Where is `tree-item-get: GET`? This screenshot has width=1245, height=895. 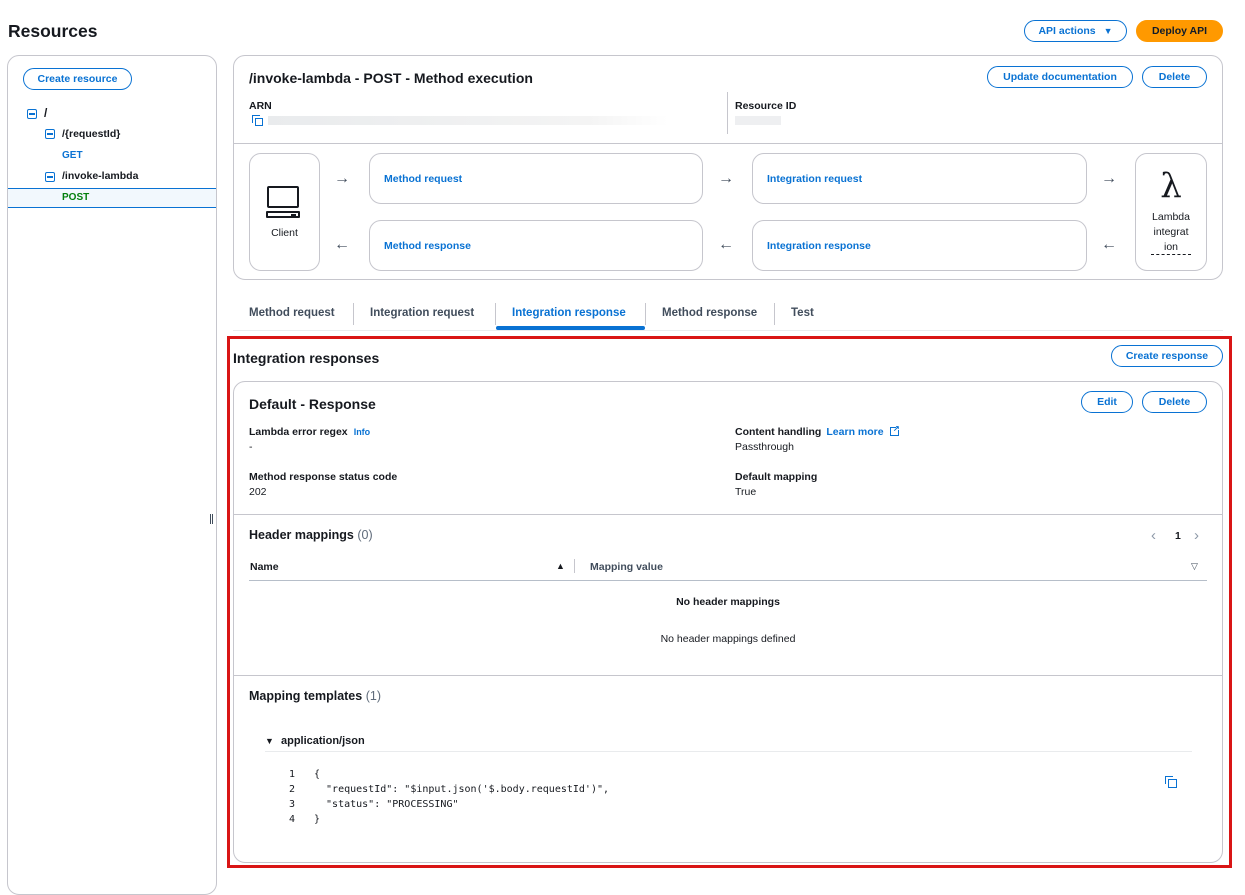
tree-item-get: GET is located at coordinates (72, 155).